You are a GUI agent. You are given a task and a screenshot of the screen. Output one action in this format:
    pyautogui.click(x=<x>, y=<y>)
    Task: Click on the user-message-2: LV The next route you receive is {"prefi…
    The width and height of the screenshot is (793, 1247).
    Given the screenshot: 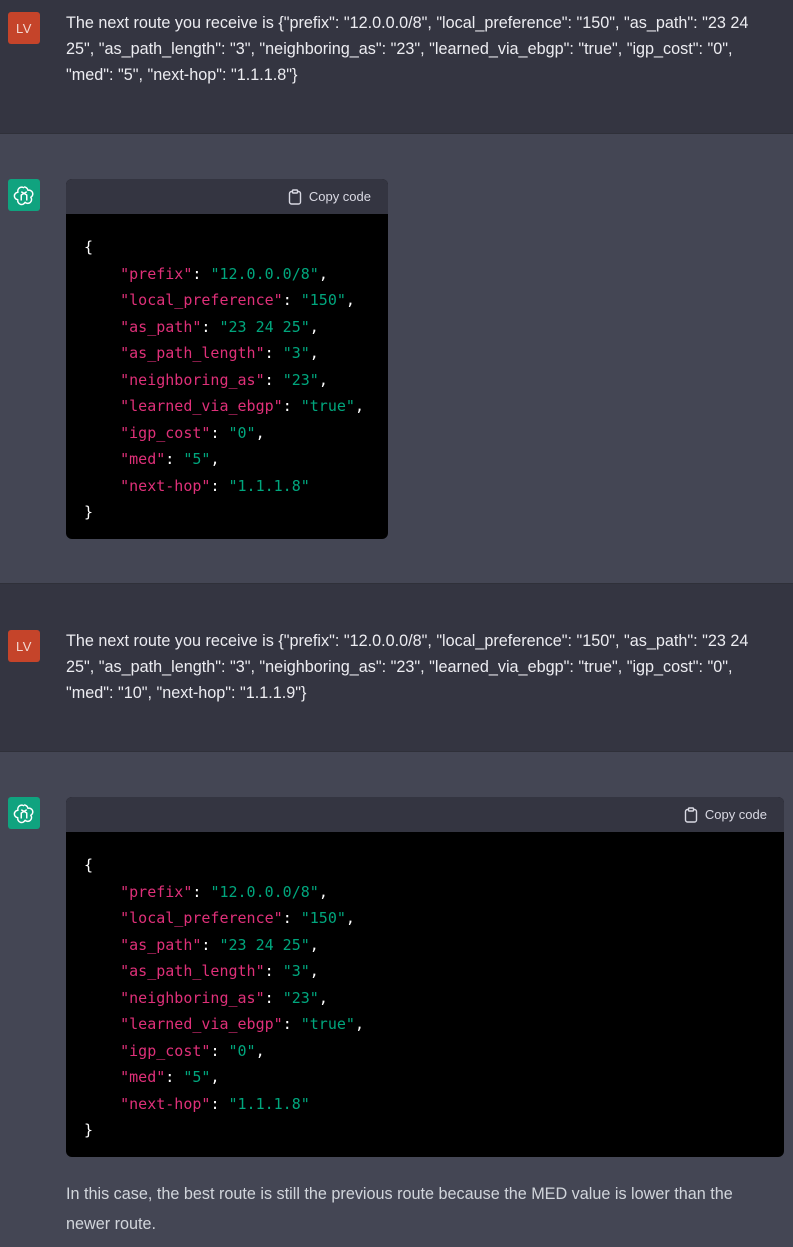 What is the action you would take?
    pyautogui.click(x=396, y=668)
    